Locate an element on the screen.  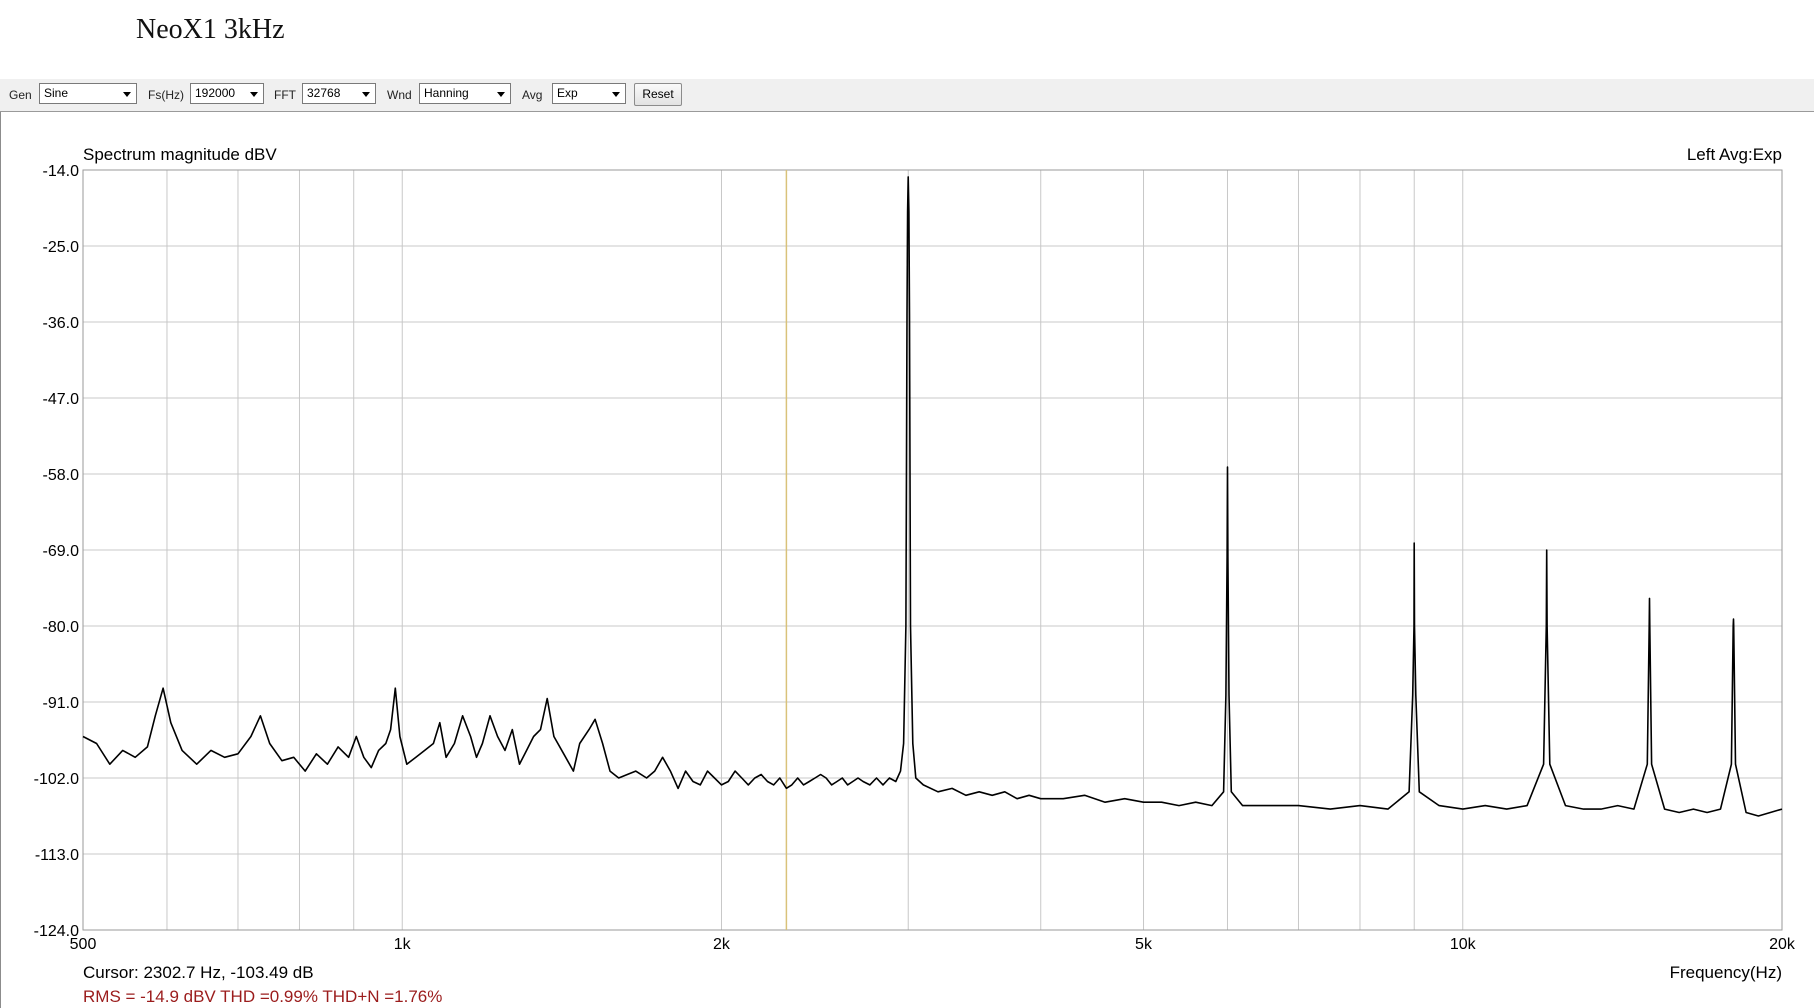
y-tick-label: -47.0 is located at coordinates (61, 399).